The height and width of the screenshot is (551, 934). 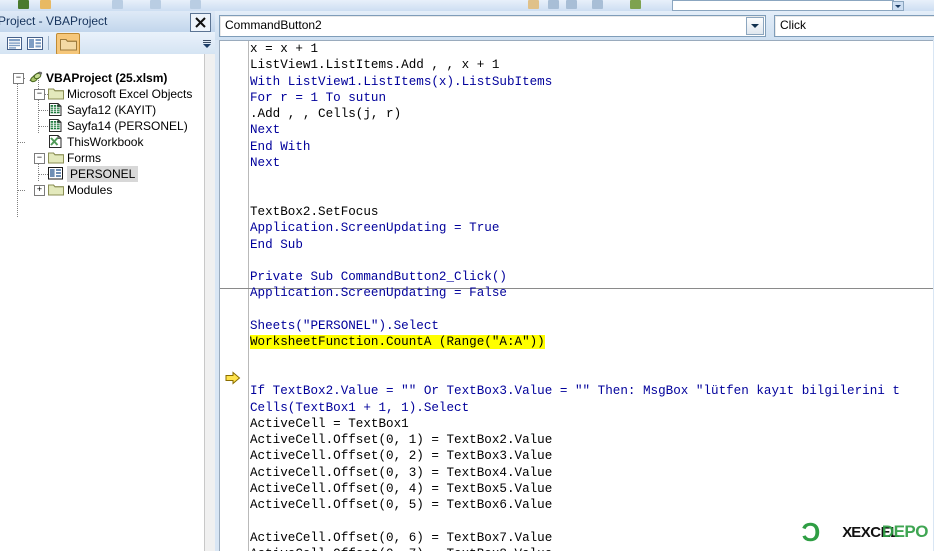 I want to click on project-tree-scrollbar, so click(x=209, y=302).